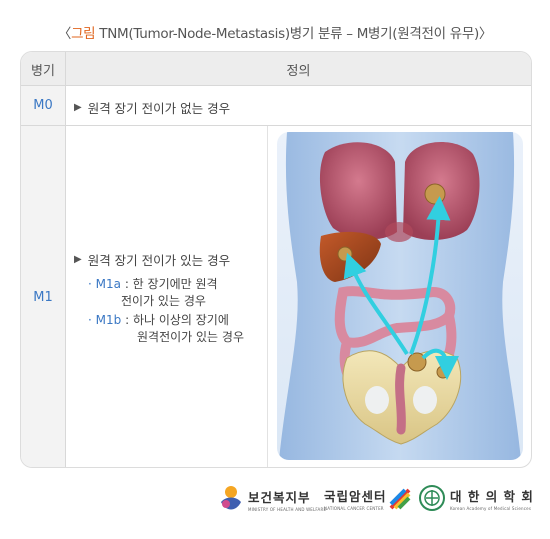 The height and width of the screenshot is (539, 550). What do you see at coordinates (108, 284) in the screenshot?
I see `m1a-code: M1a` at bounding box center [108, 284].